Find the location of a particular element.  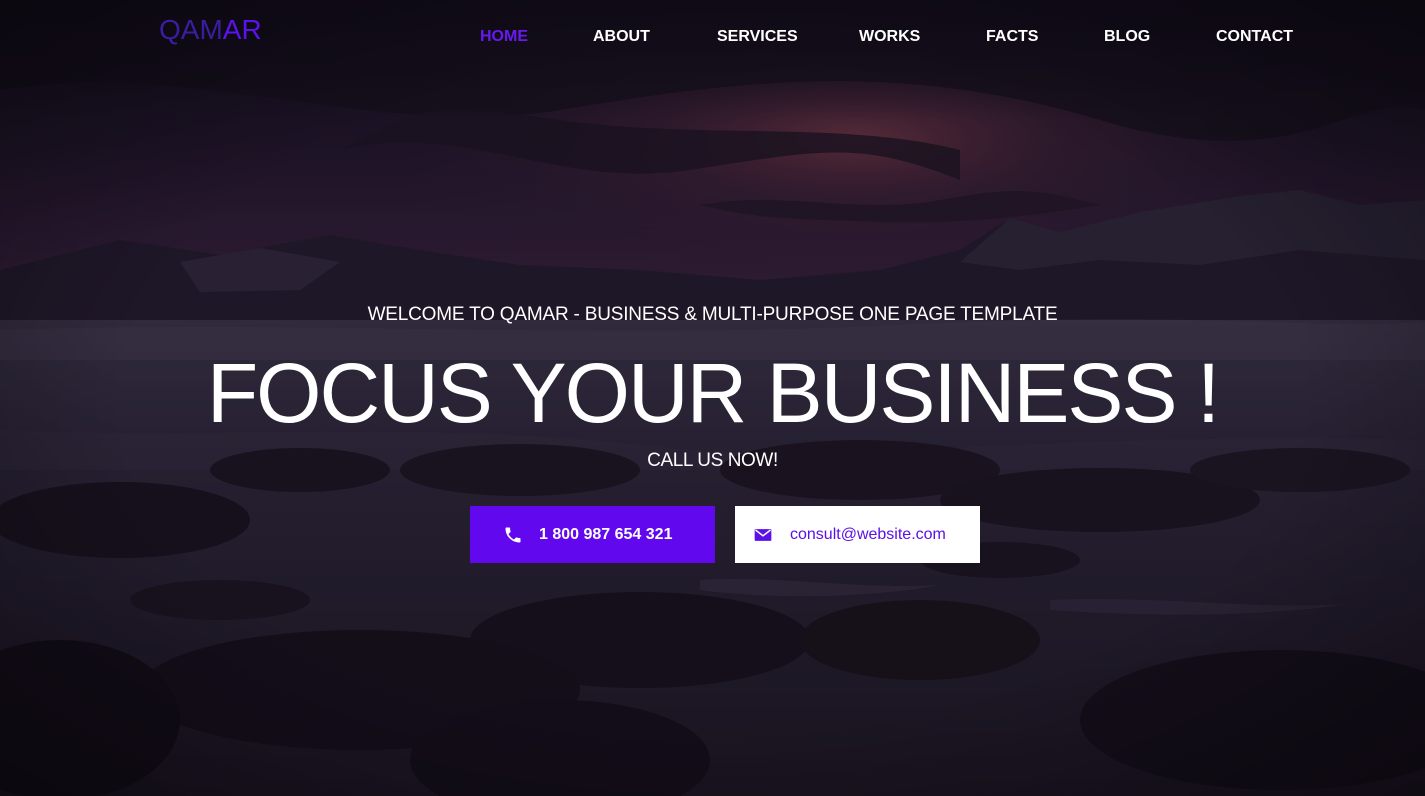

phone-button-label: 1 800 987 654 321 is located at coordinates (606, 534).